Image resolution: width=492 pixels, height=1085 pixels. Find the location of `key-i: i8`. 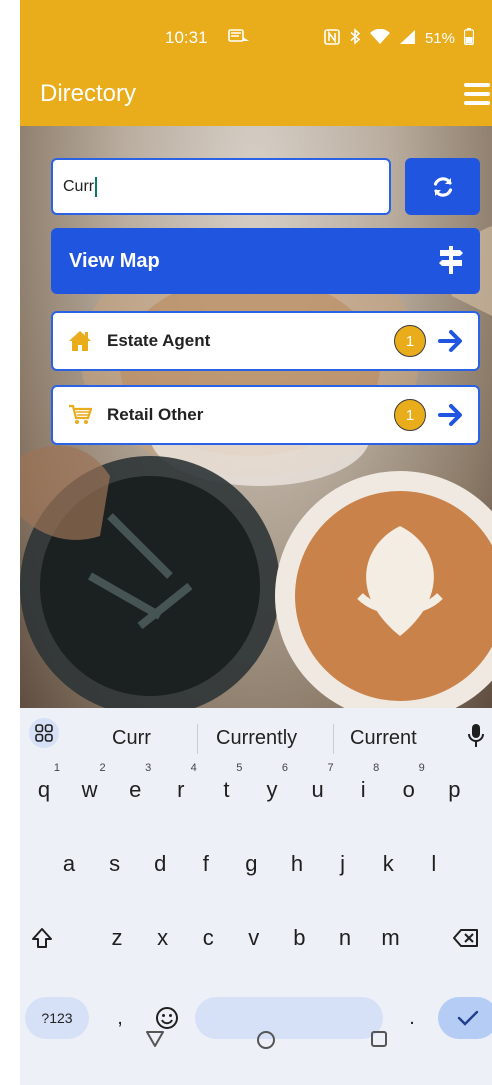

key-i: i8 is located at coordinates (363, 787).